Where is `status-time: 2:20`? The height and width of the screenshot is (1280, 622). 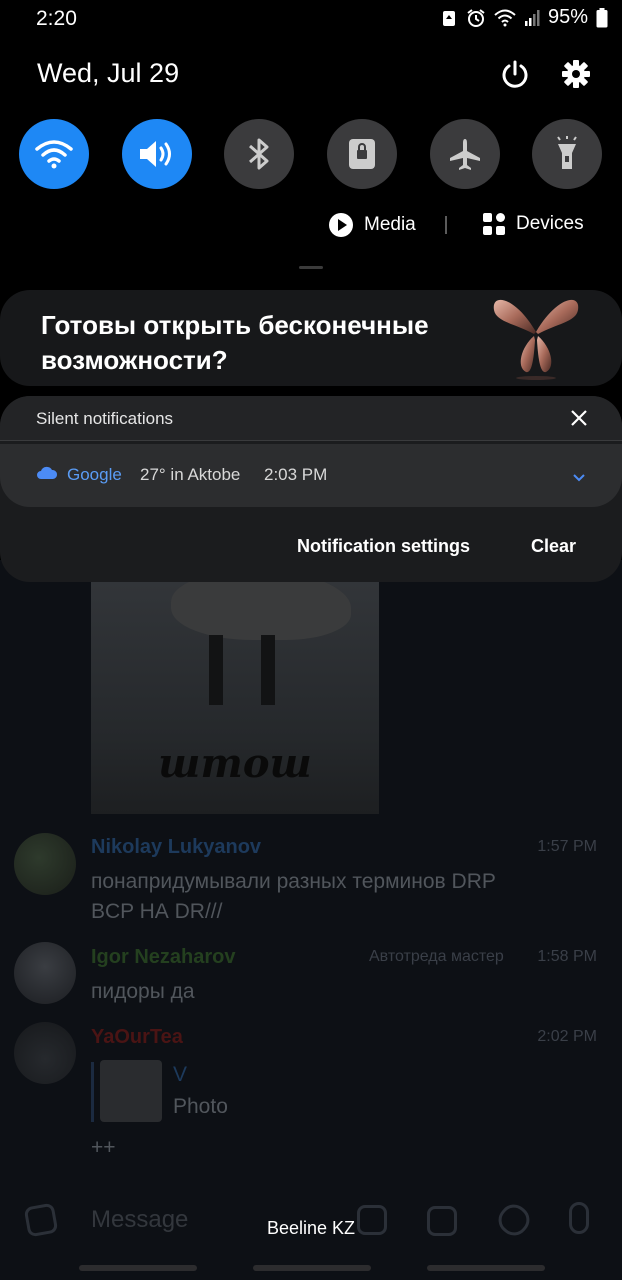 status-time: 2:20 is located at coordinates (56, 18).